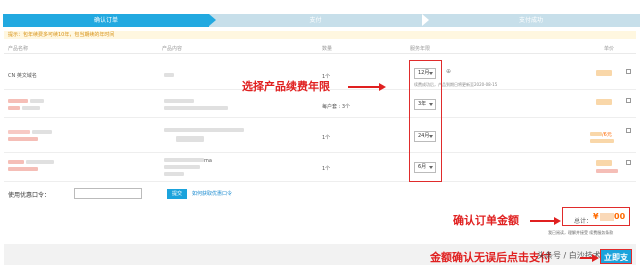 This screenshot has width=640, height=269. Describe the element at coordinates (320, 104) in the screenshot. I see `table-row: 每户套 : 3个 3年` at that location.